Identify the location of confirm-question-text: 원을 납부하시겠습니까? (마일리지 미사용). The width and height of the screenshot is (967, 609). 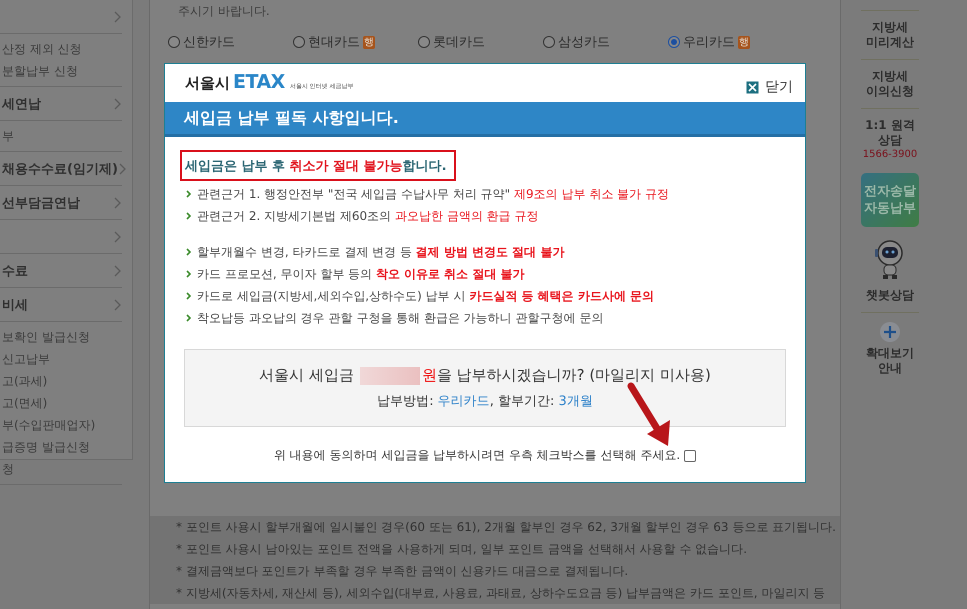
(566, 375).